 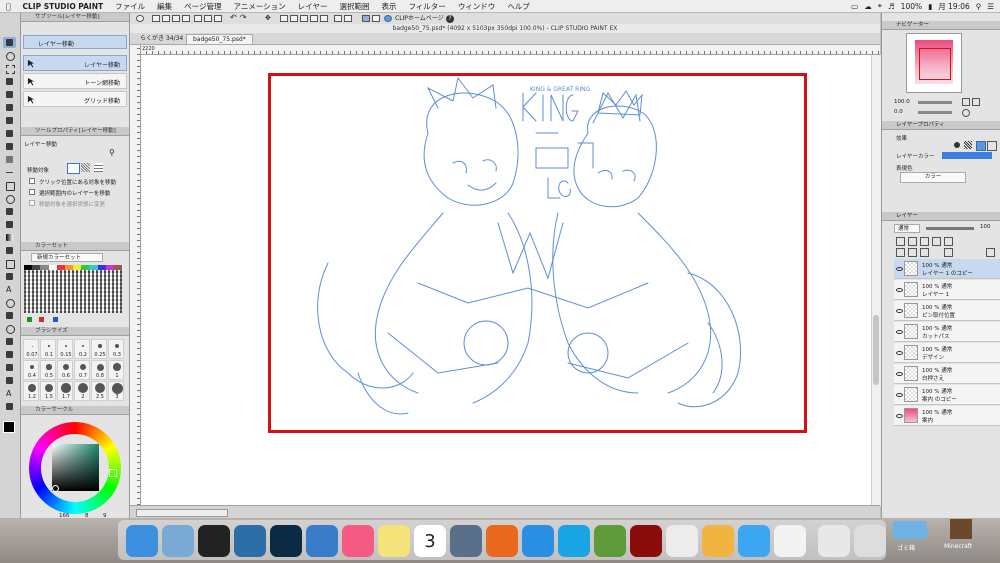 What do you see at coordinates (9, 341) in the screenshot?
I see `hand-tool-icon` at bounding box center [9, 341].